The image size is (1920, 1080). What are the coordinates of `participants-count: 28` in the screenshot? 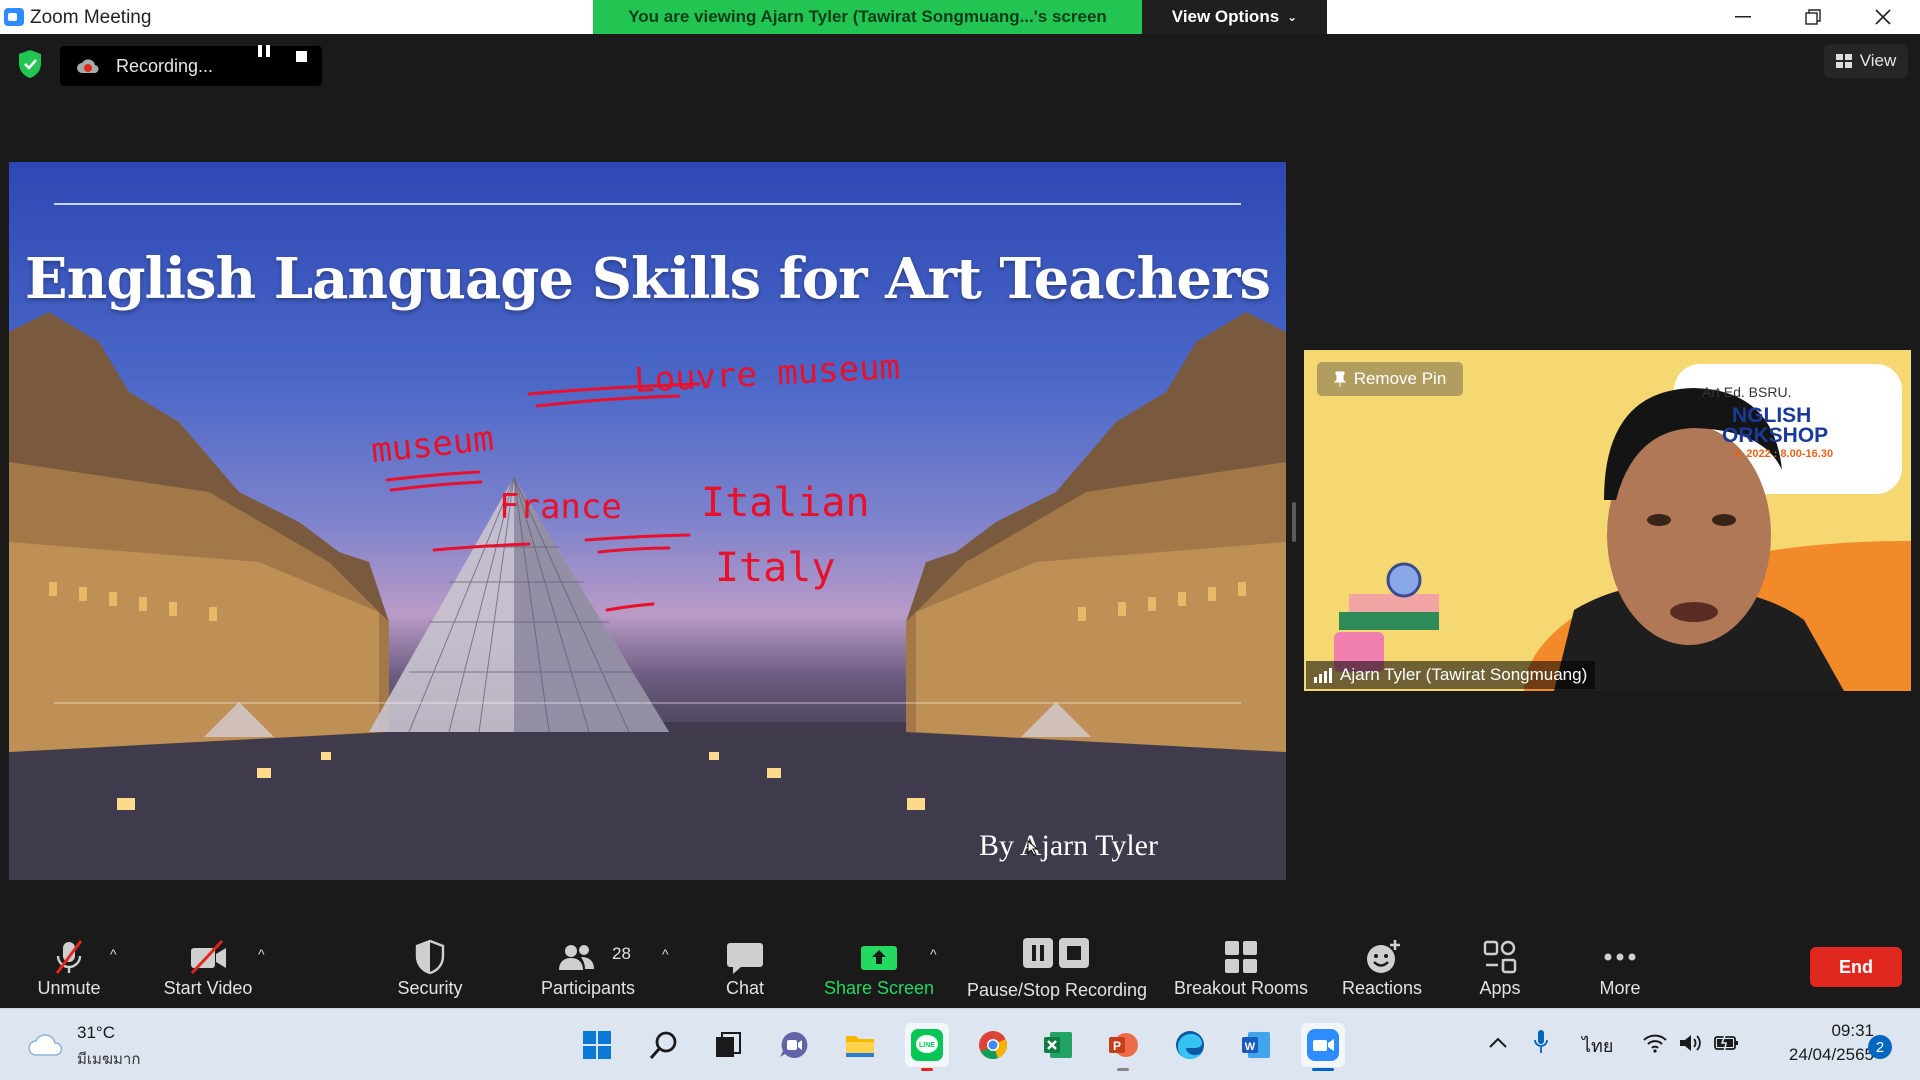 It's located at (621, 953).